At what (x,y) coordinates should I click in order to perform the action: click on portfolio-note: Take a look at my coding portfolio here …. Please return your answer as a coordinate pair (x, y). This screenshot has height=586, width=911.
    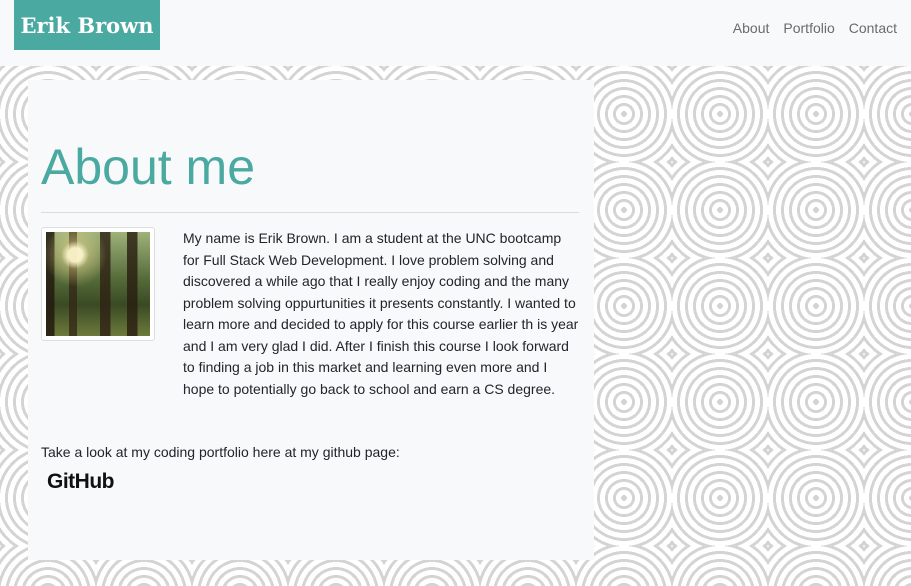
    Looking at the image, I should click on (220, 452).